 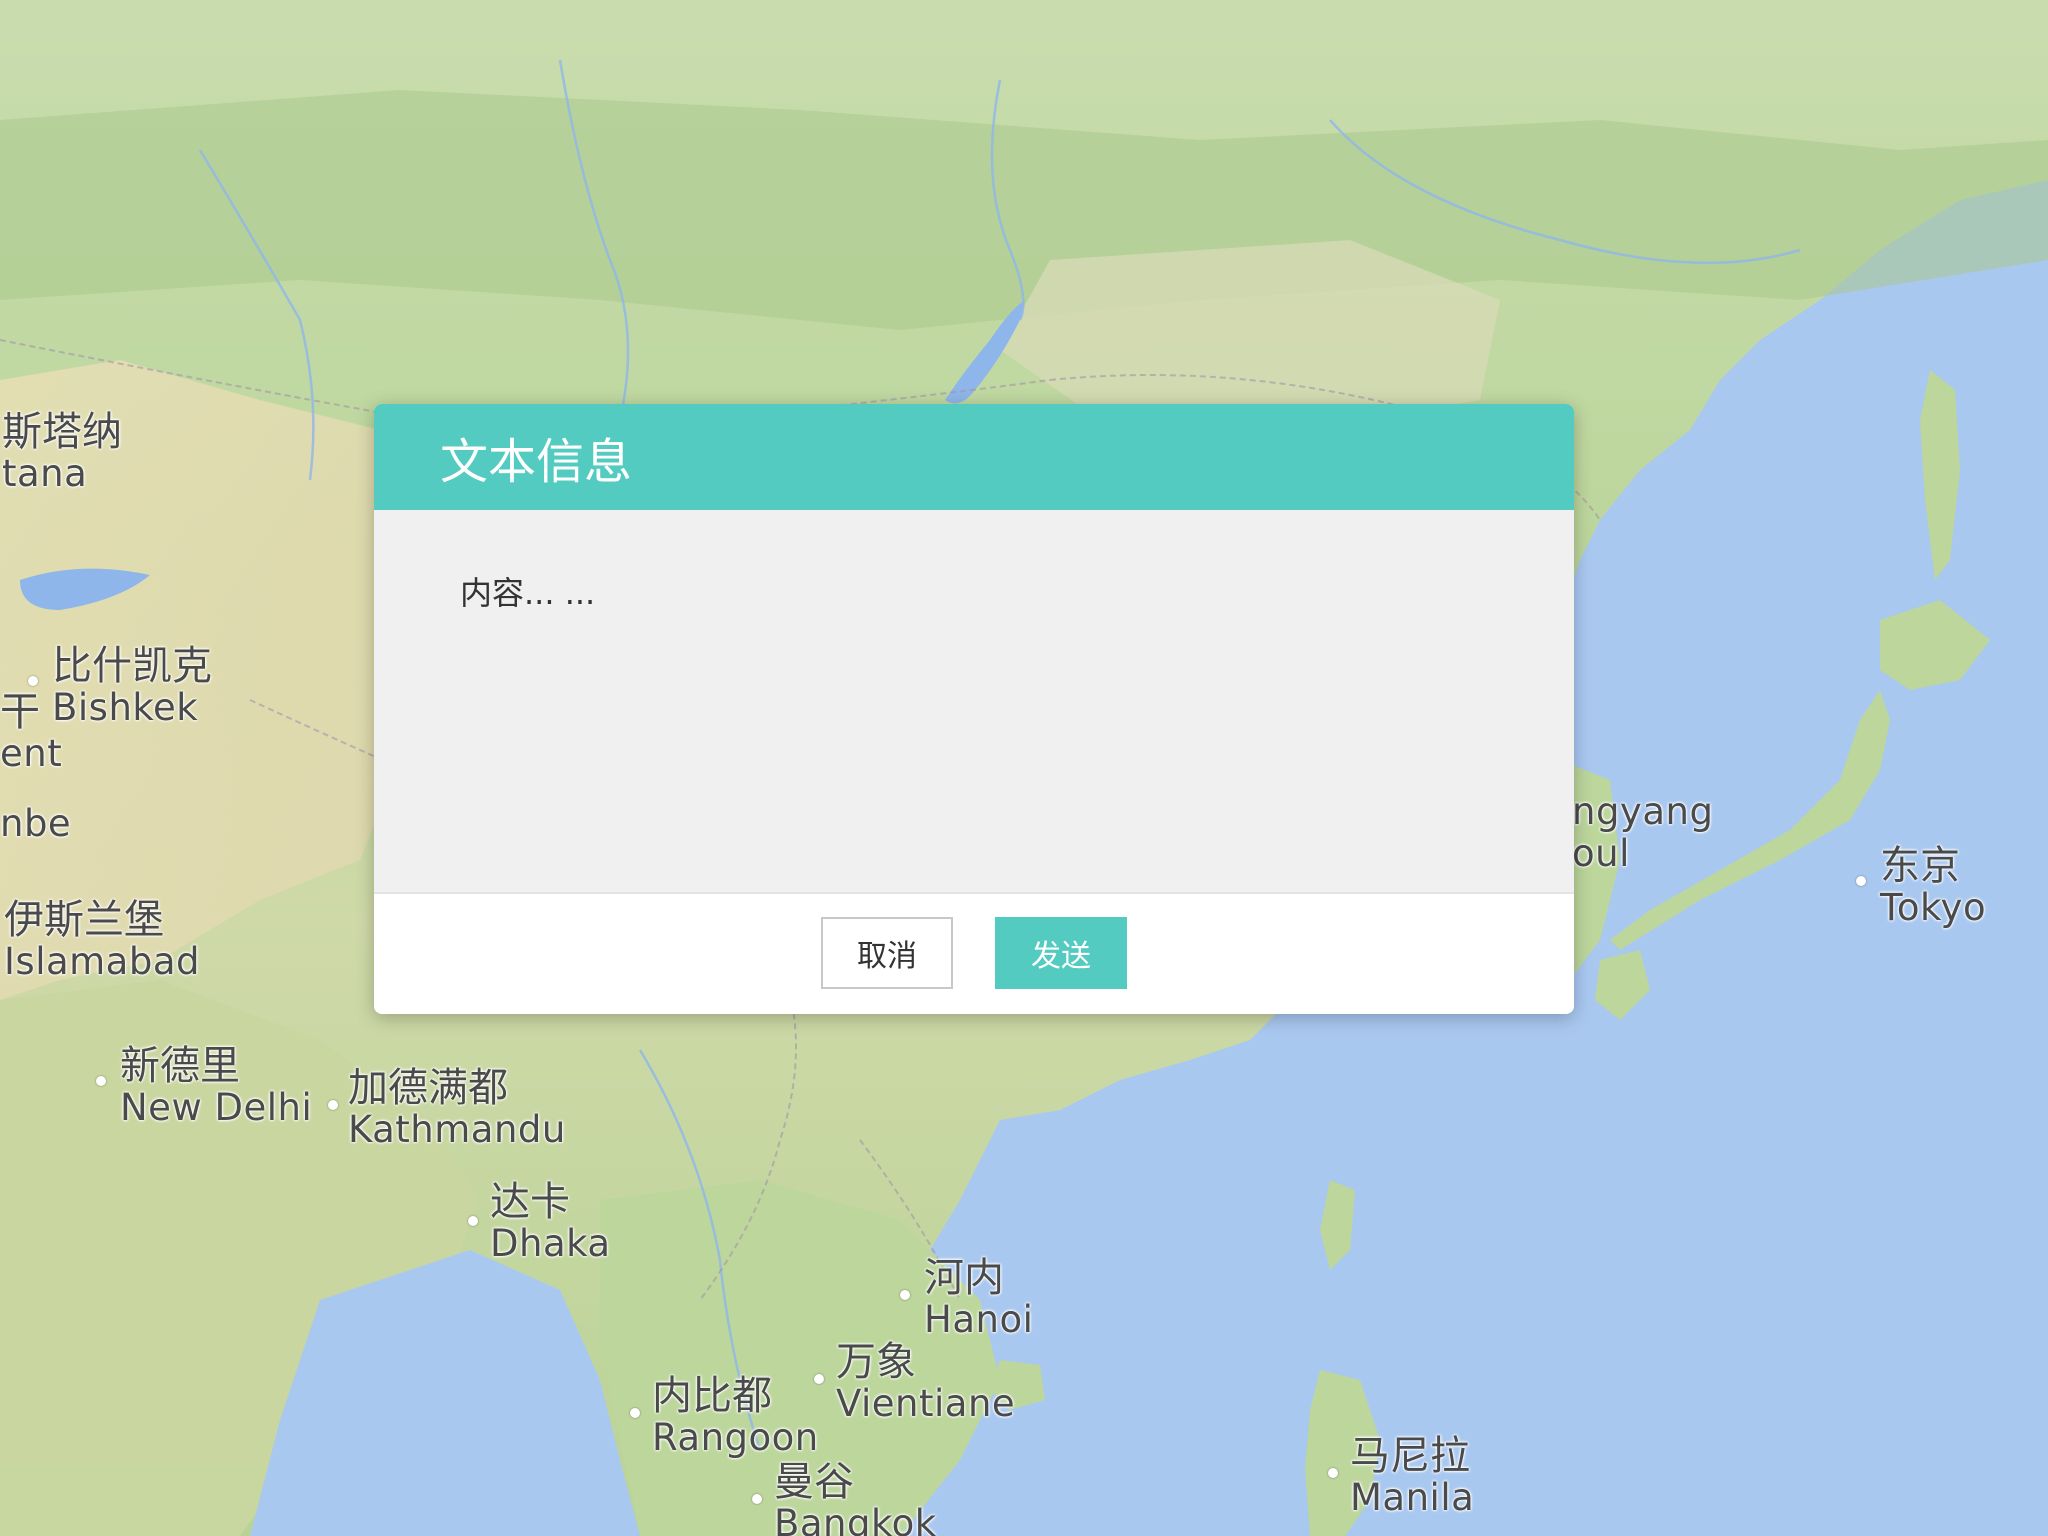 What do you see at coordinates (473, 1221) in the screenshot?
I see `city-dot-dhaka` at bounding box center [473, 1221].